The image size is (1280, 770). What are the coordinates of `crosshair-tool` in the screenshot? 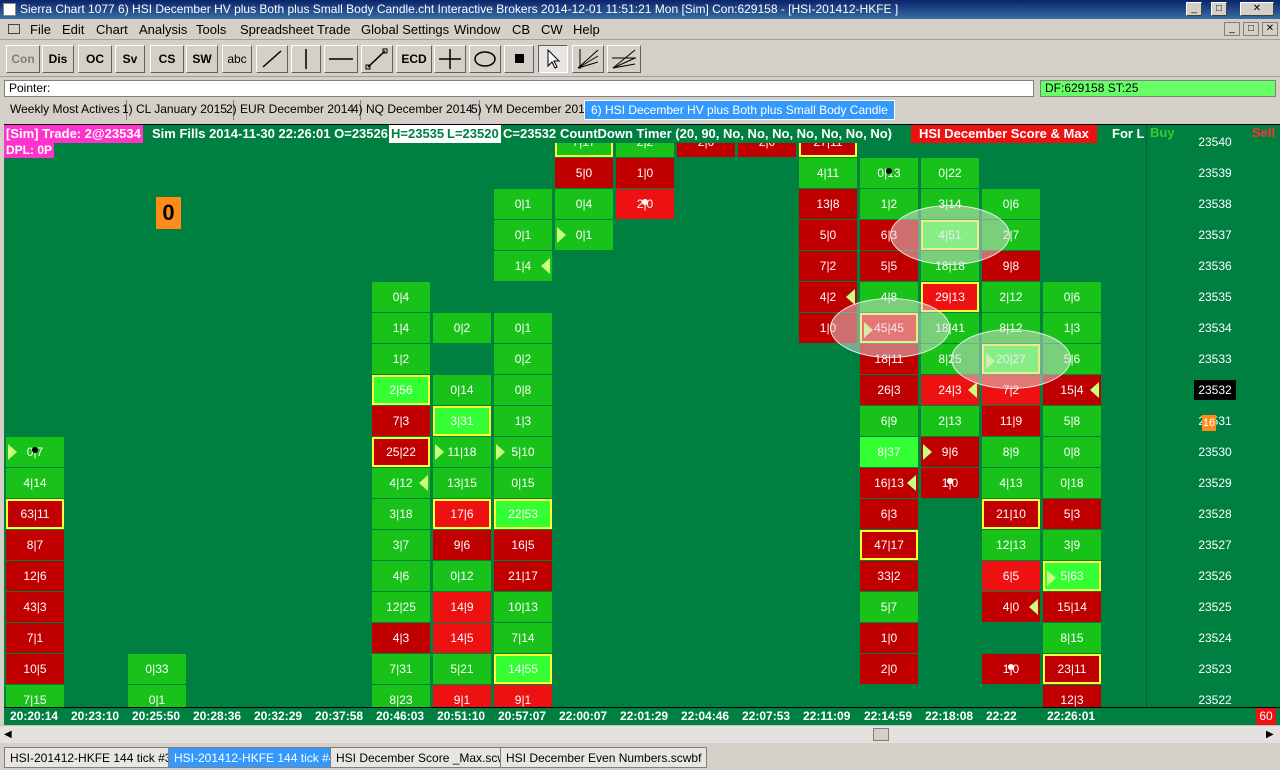 It's located at (450, 59).